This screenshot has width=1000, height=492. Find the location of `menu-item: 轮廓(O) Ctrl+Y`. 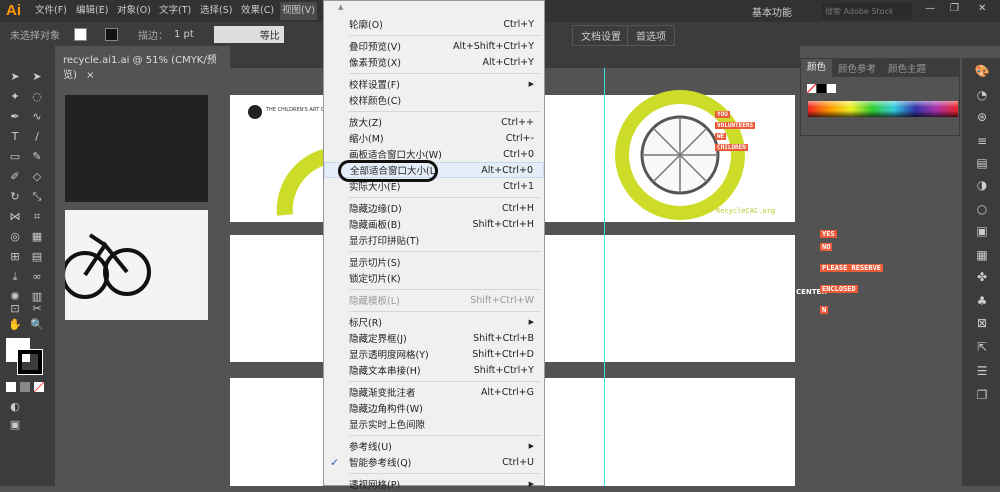

menu-item: 轮廓(O) Ctrl+Y is located at coordinates (434, 24).